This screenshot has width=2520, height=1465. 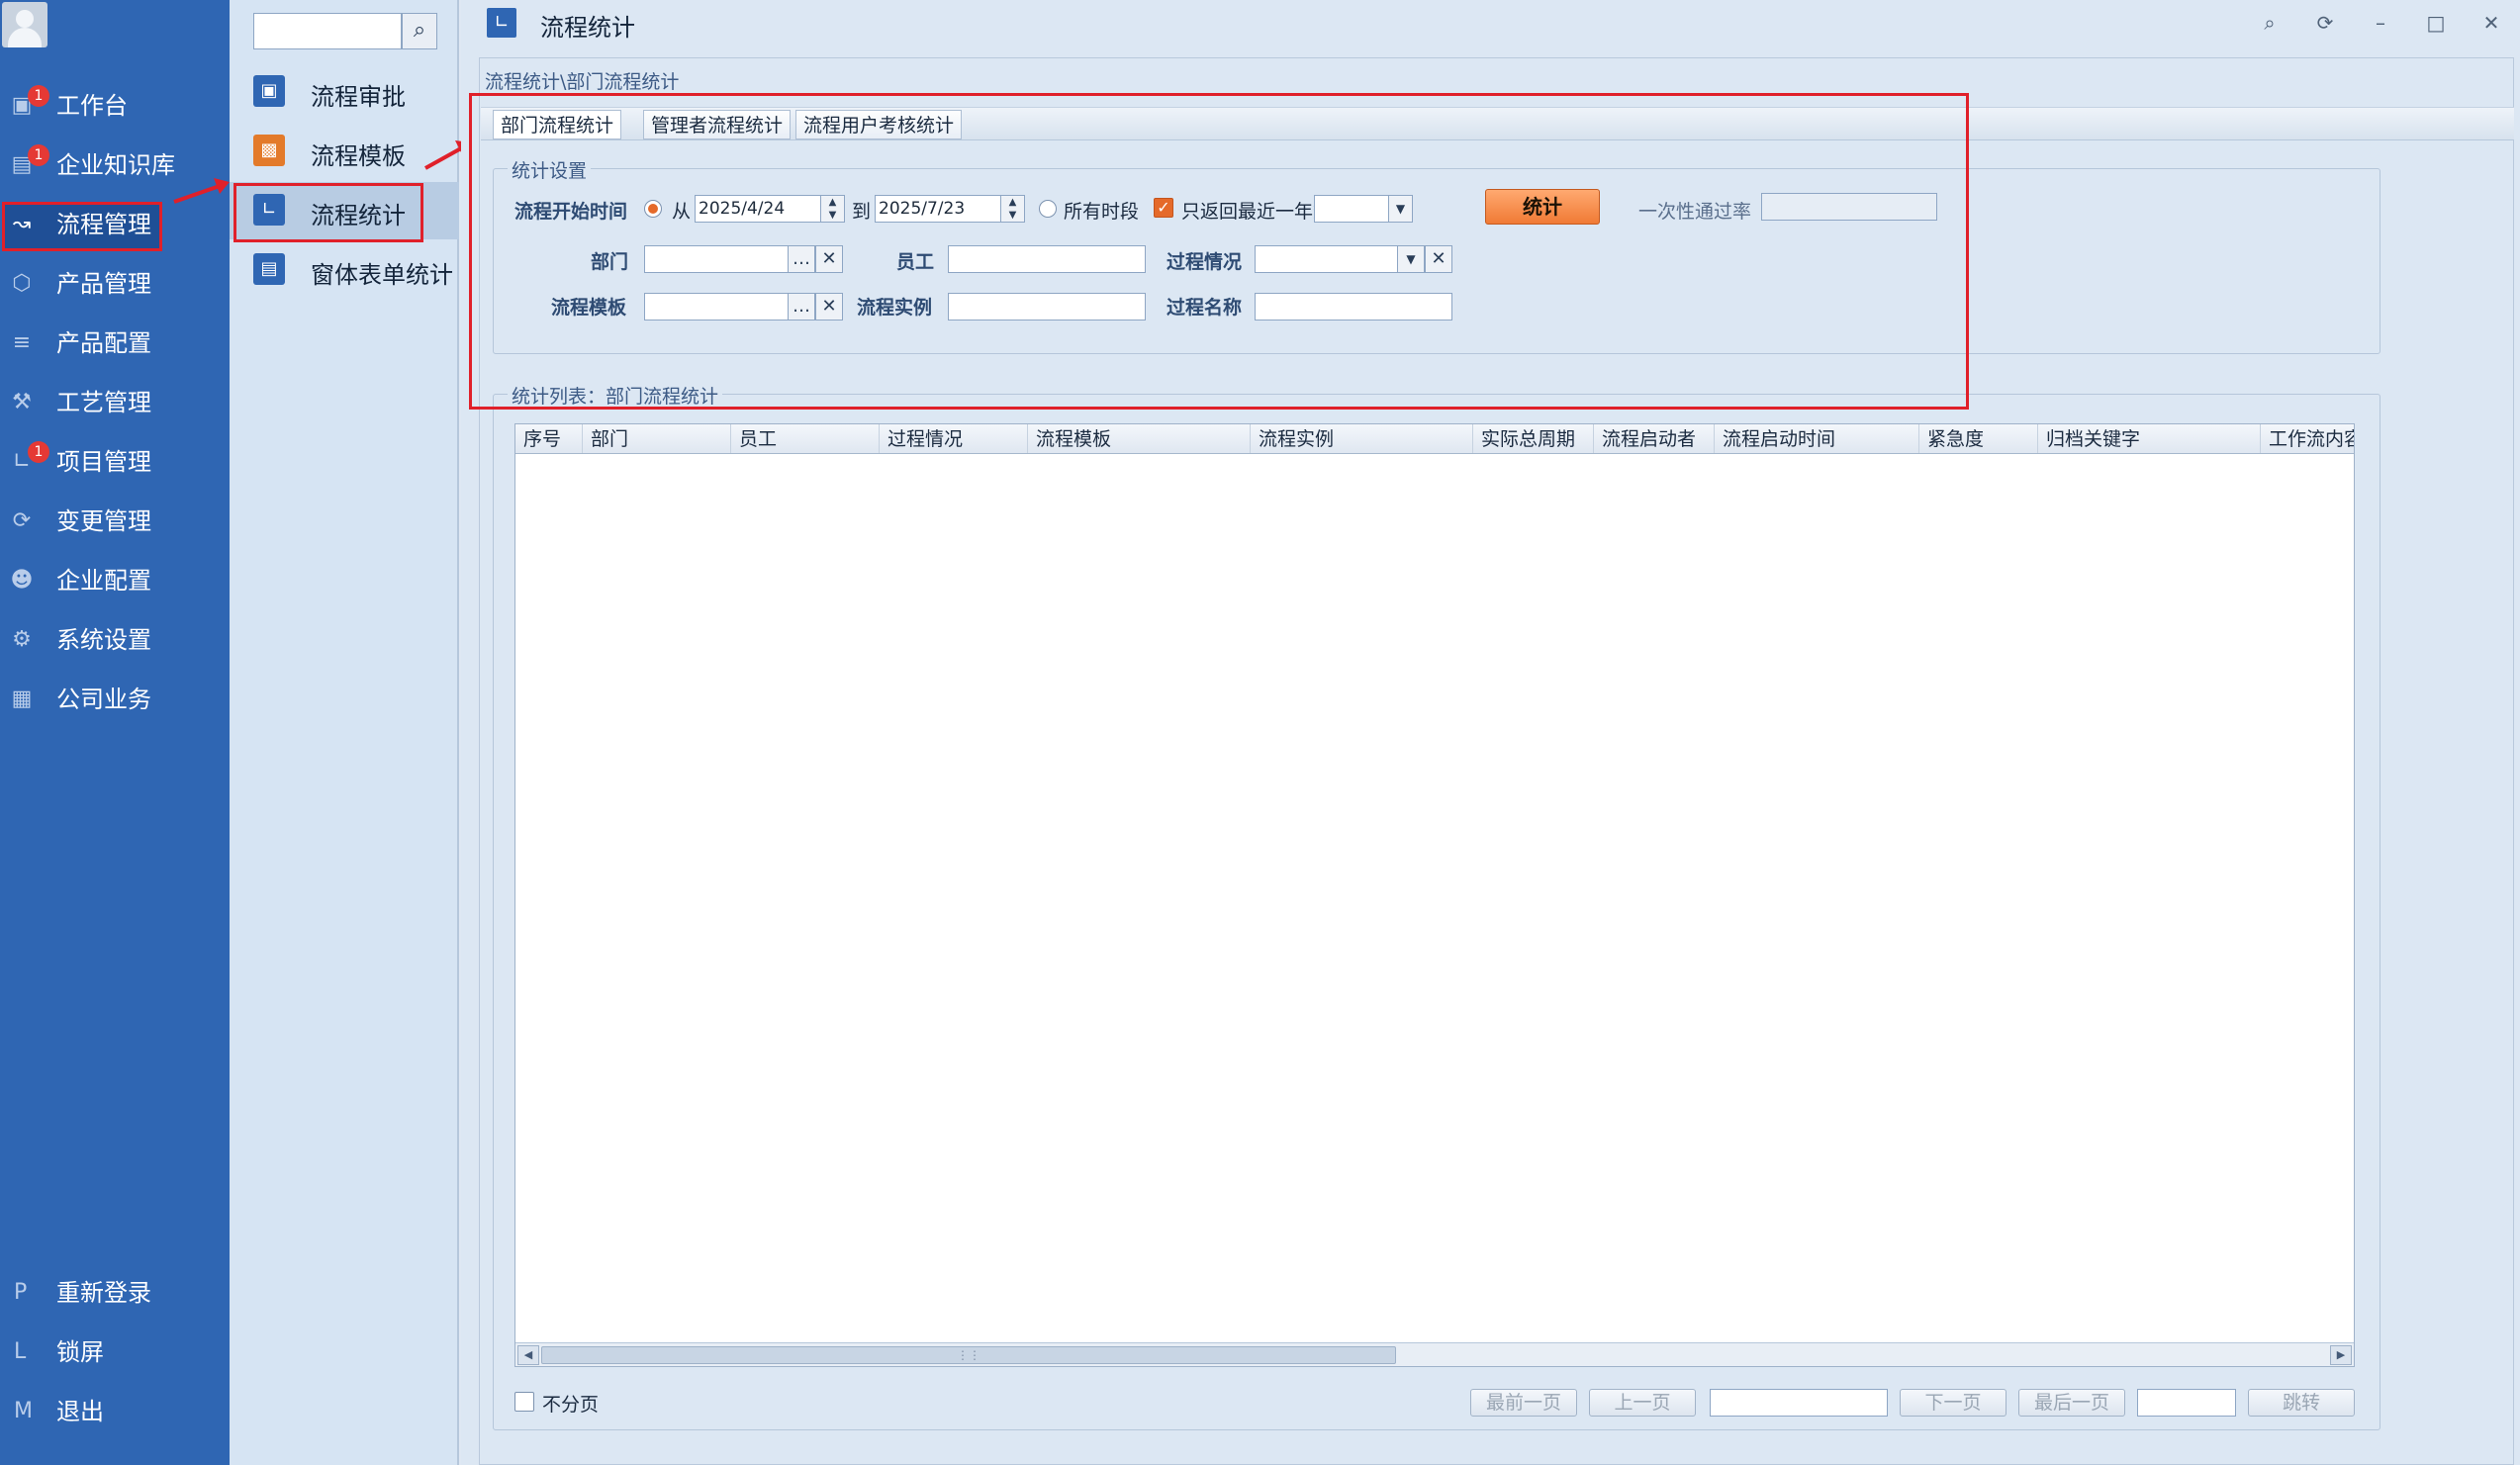 I want to click on sub-item-label: 流程统计, so click(x=358, y=215).